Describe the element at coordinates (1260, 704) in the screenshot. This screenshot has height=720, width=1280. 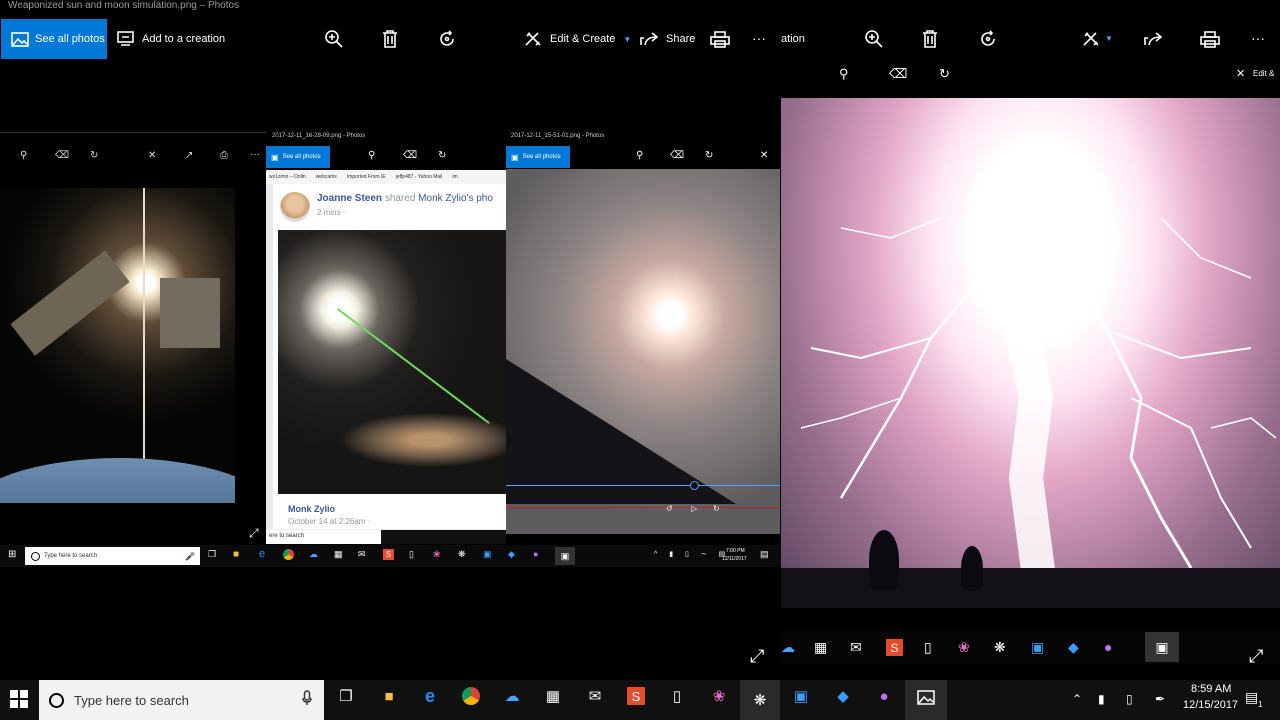
I see `notification-count-badge: 1` at that location.